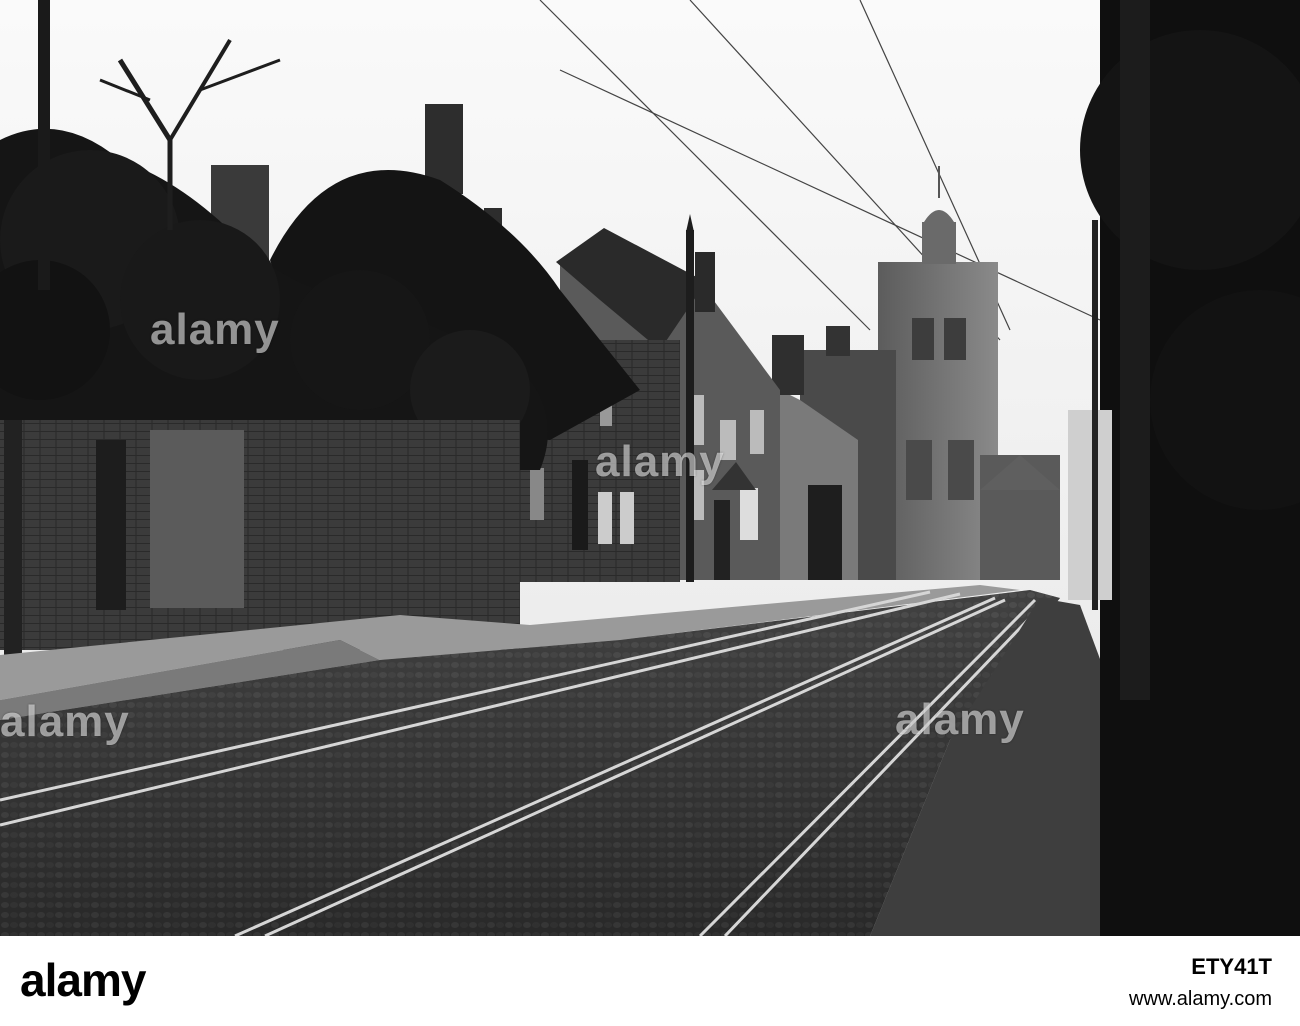 The width and height of the screenshot is (1300, 1026). What do you see at coordinates (83, 980) in the screenshot?
I see `alamy-logo: alamy` at bounding box center [83, 980].